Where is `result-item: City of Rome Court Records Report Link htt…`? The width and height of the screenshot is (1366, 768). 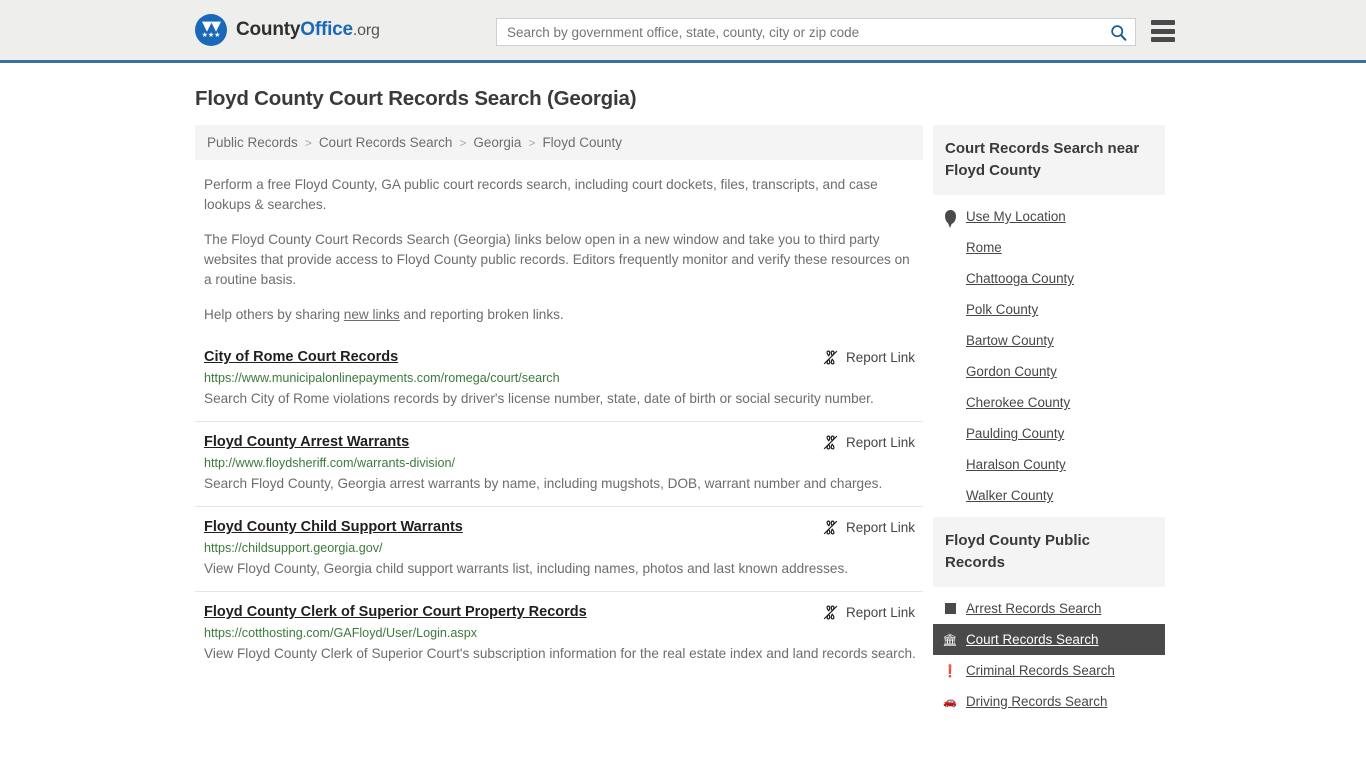 result-item: City of Rome Court Records Report Link htt… is located at coordinates (559, 382).